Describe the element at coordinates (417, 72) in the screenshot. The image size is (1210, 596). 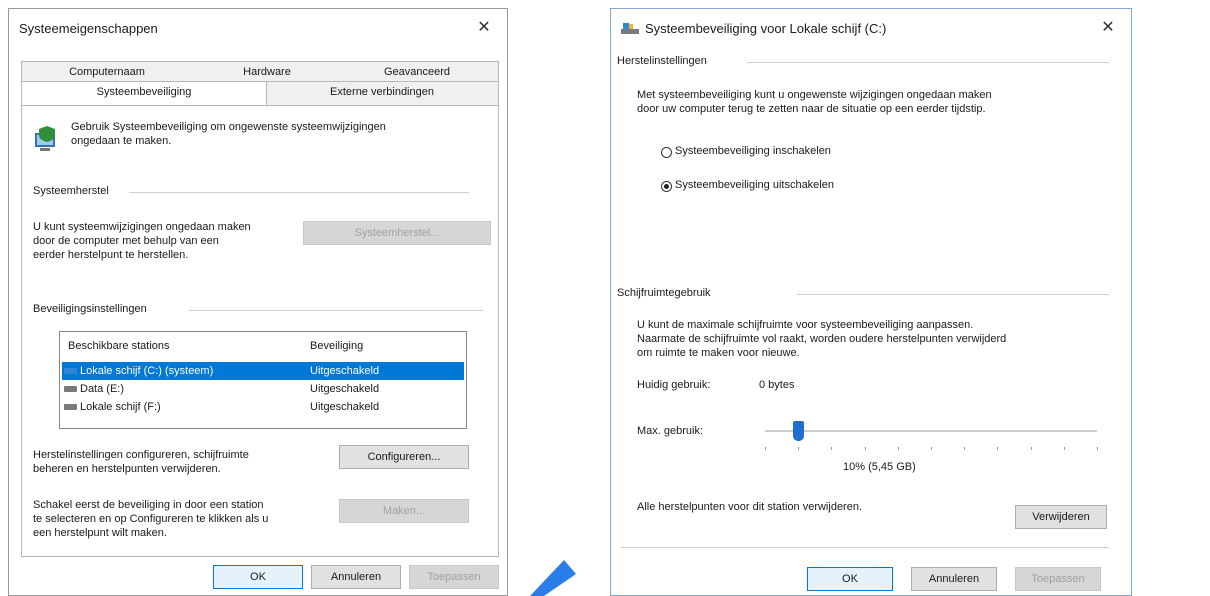
I see `tab-advanced: Geavanceerd` at that location.